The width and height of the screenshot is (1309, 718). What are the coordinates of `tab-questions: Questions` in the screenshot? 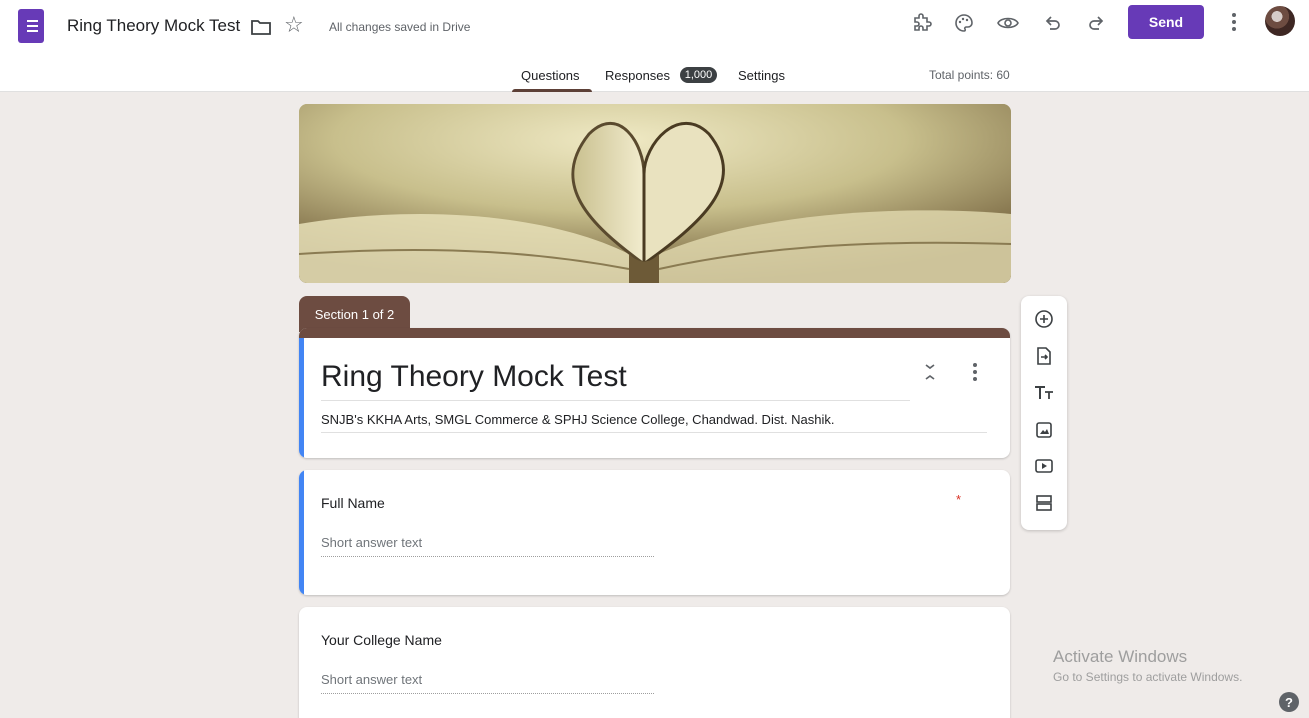 It's located at (550, 75).